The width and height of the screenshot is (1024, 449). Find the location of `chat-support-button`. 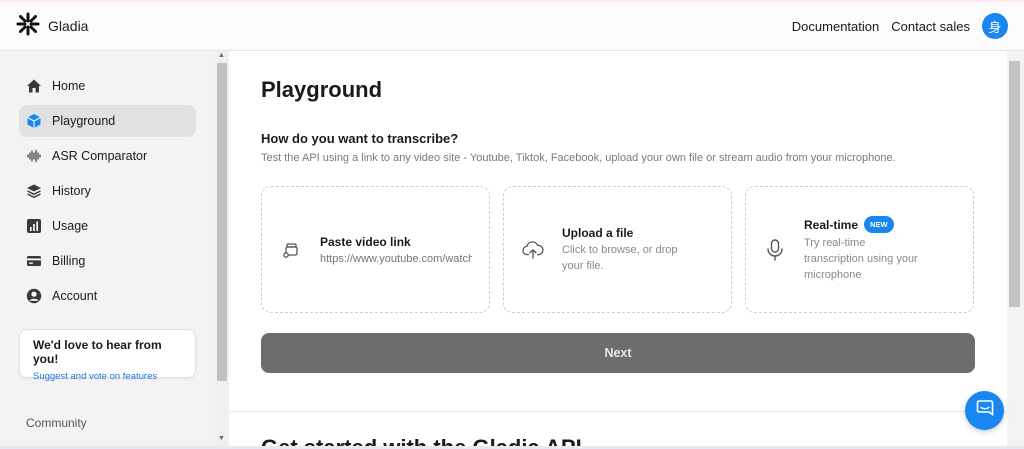

chat-support-button is located at coordinates (984, 410).